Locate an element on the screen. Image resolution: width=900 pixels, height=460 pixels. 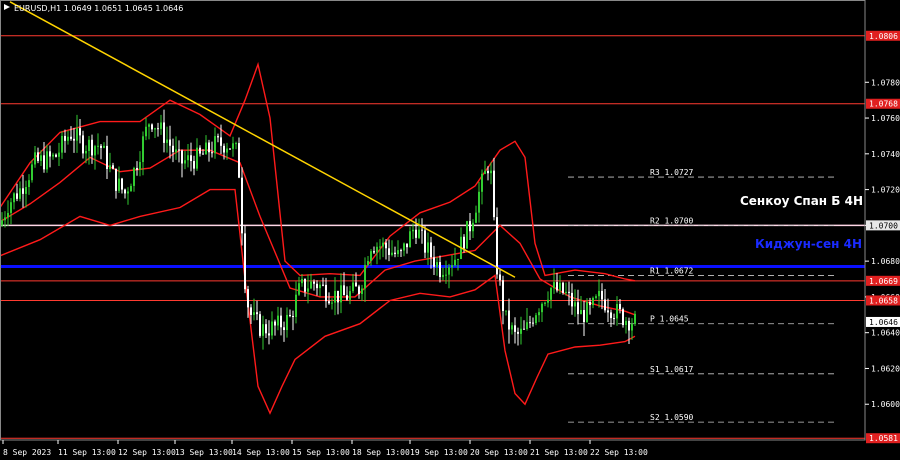
level-badge-label: 1.0806 is located at coordinates (883, 36).